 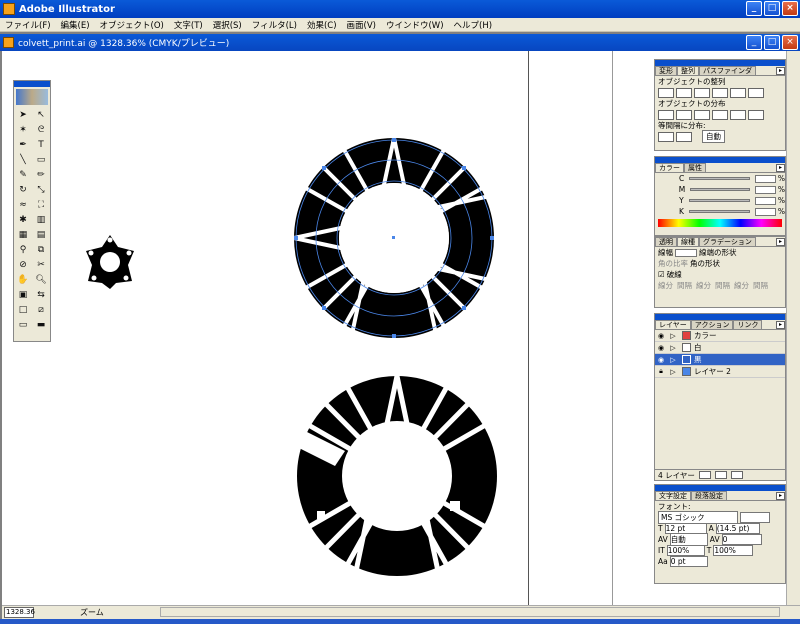 I want to click on character-panel-menu-button: ▸, so click(x=780, y=496).